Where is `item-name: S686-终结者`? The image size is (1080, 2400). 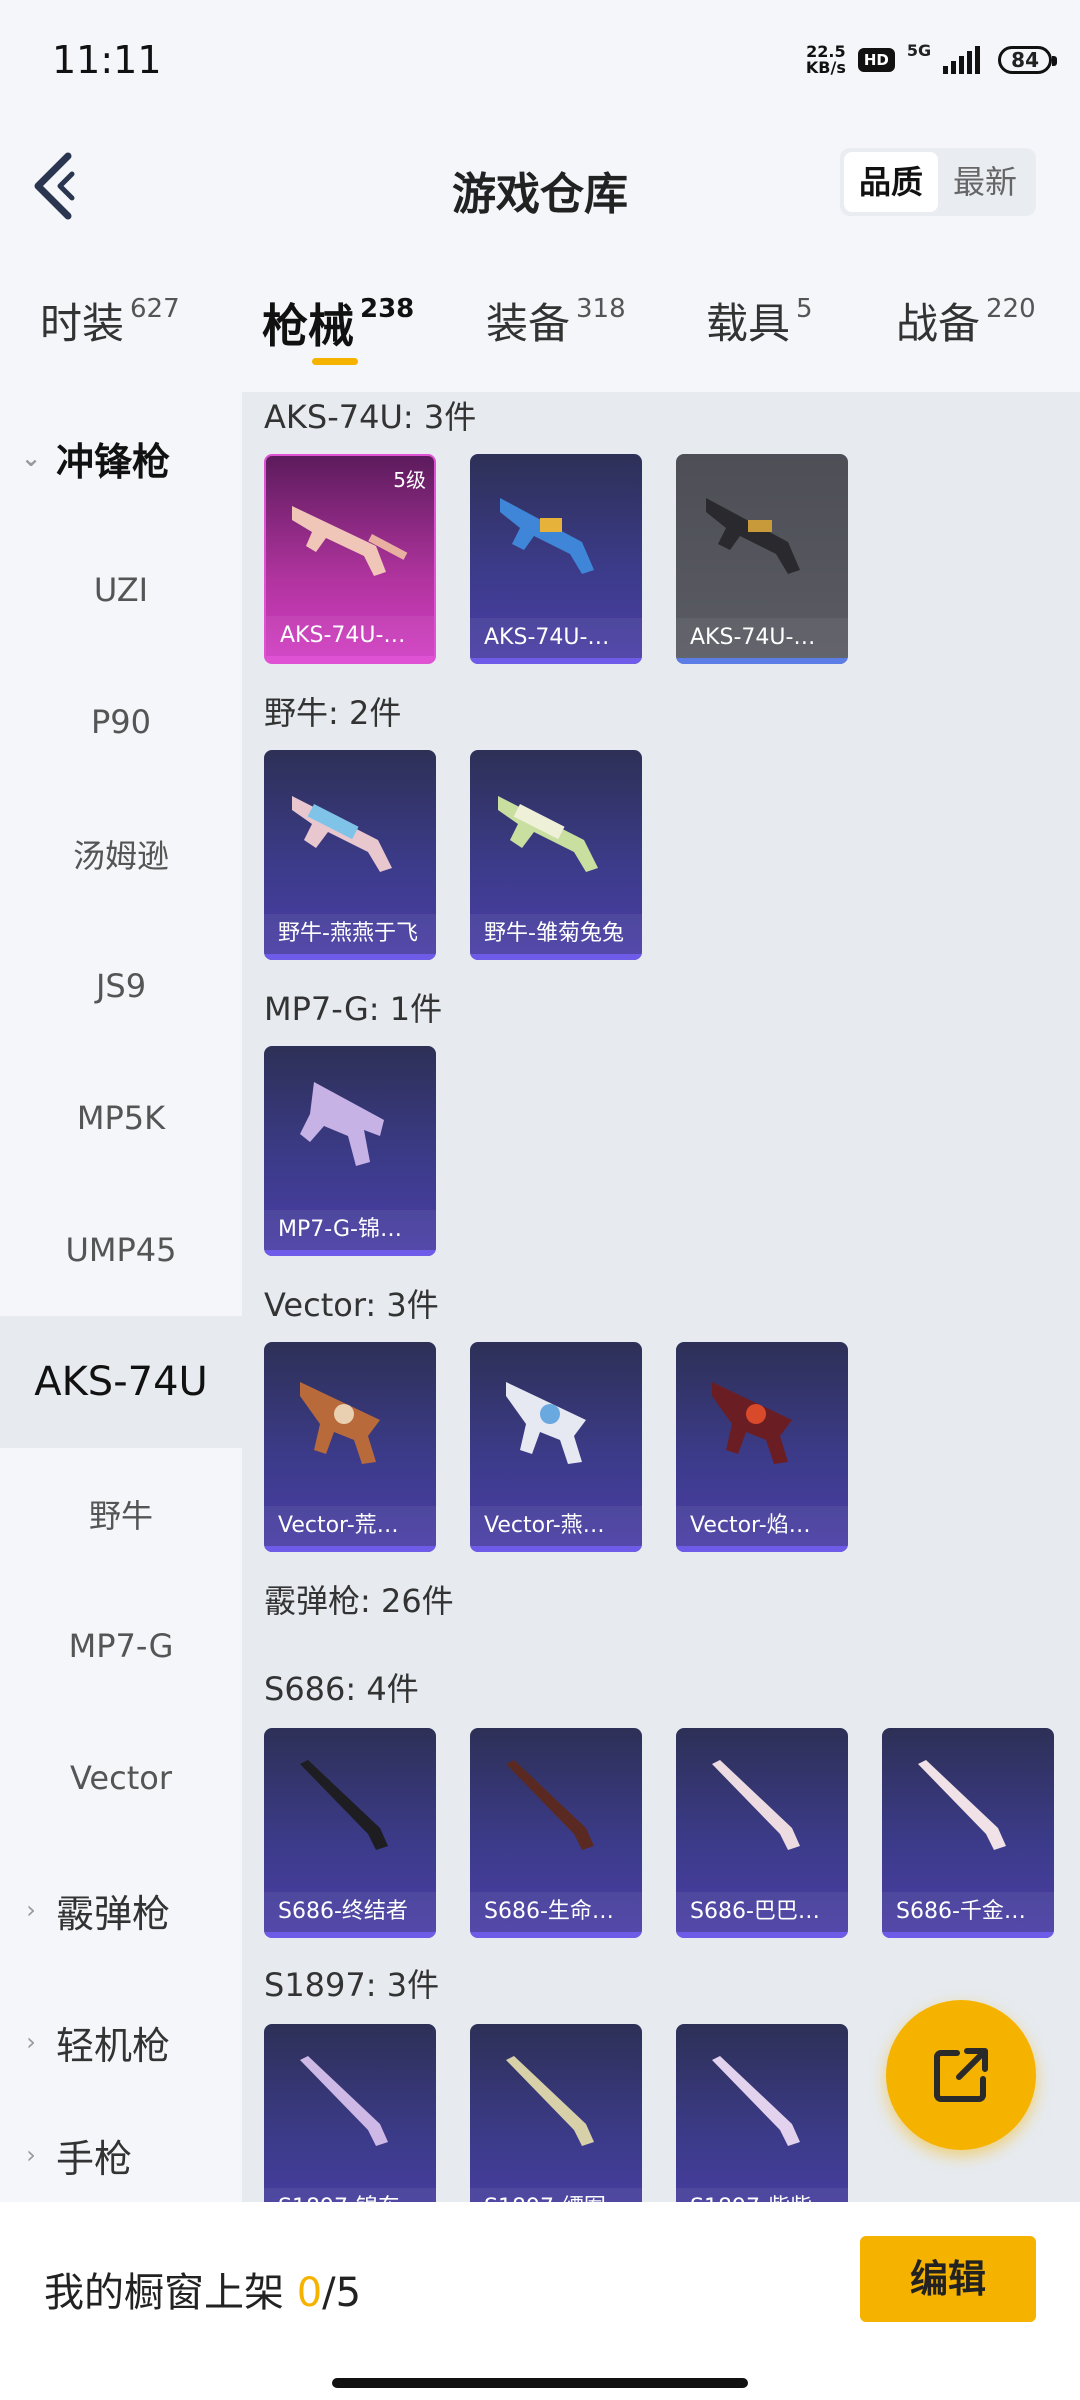
item-name: S686-终结者 is located at coordinates (350, 1912).